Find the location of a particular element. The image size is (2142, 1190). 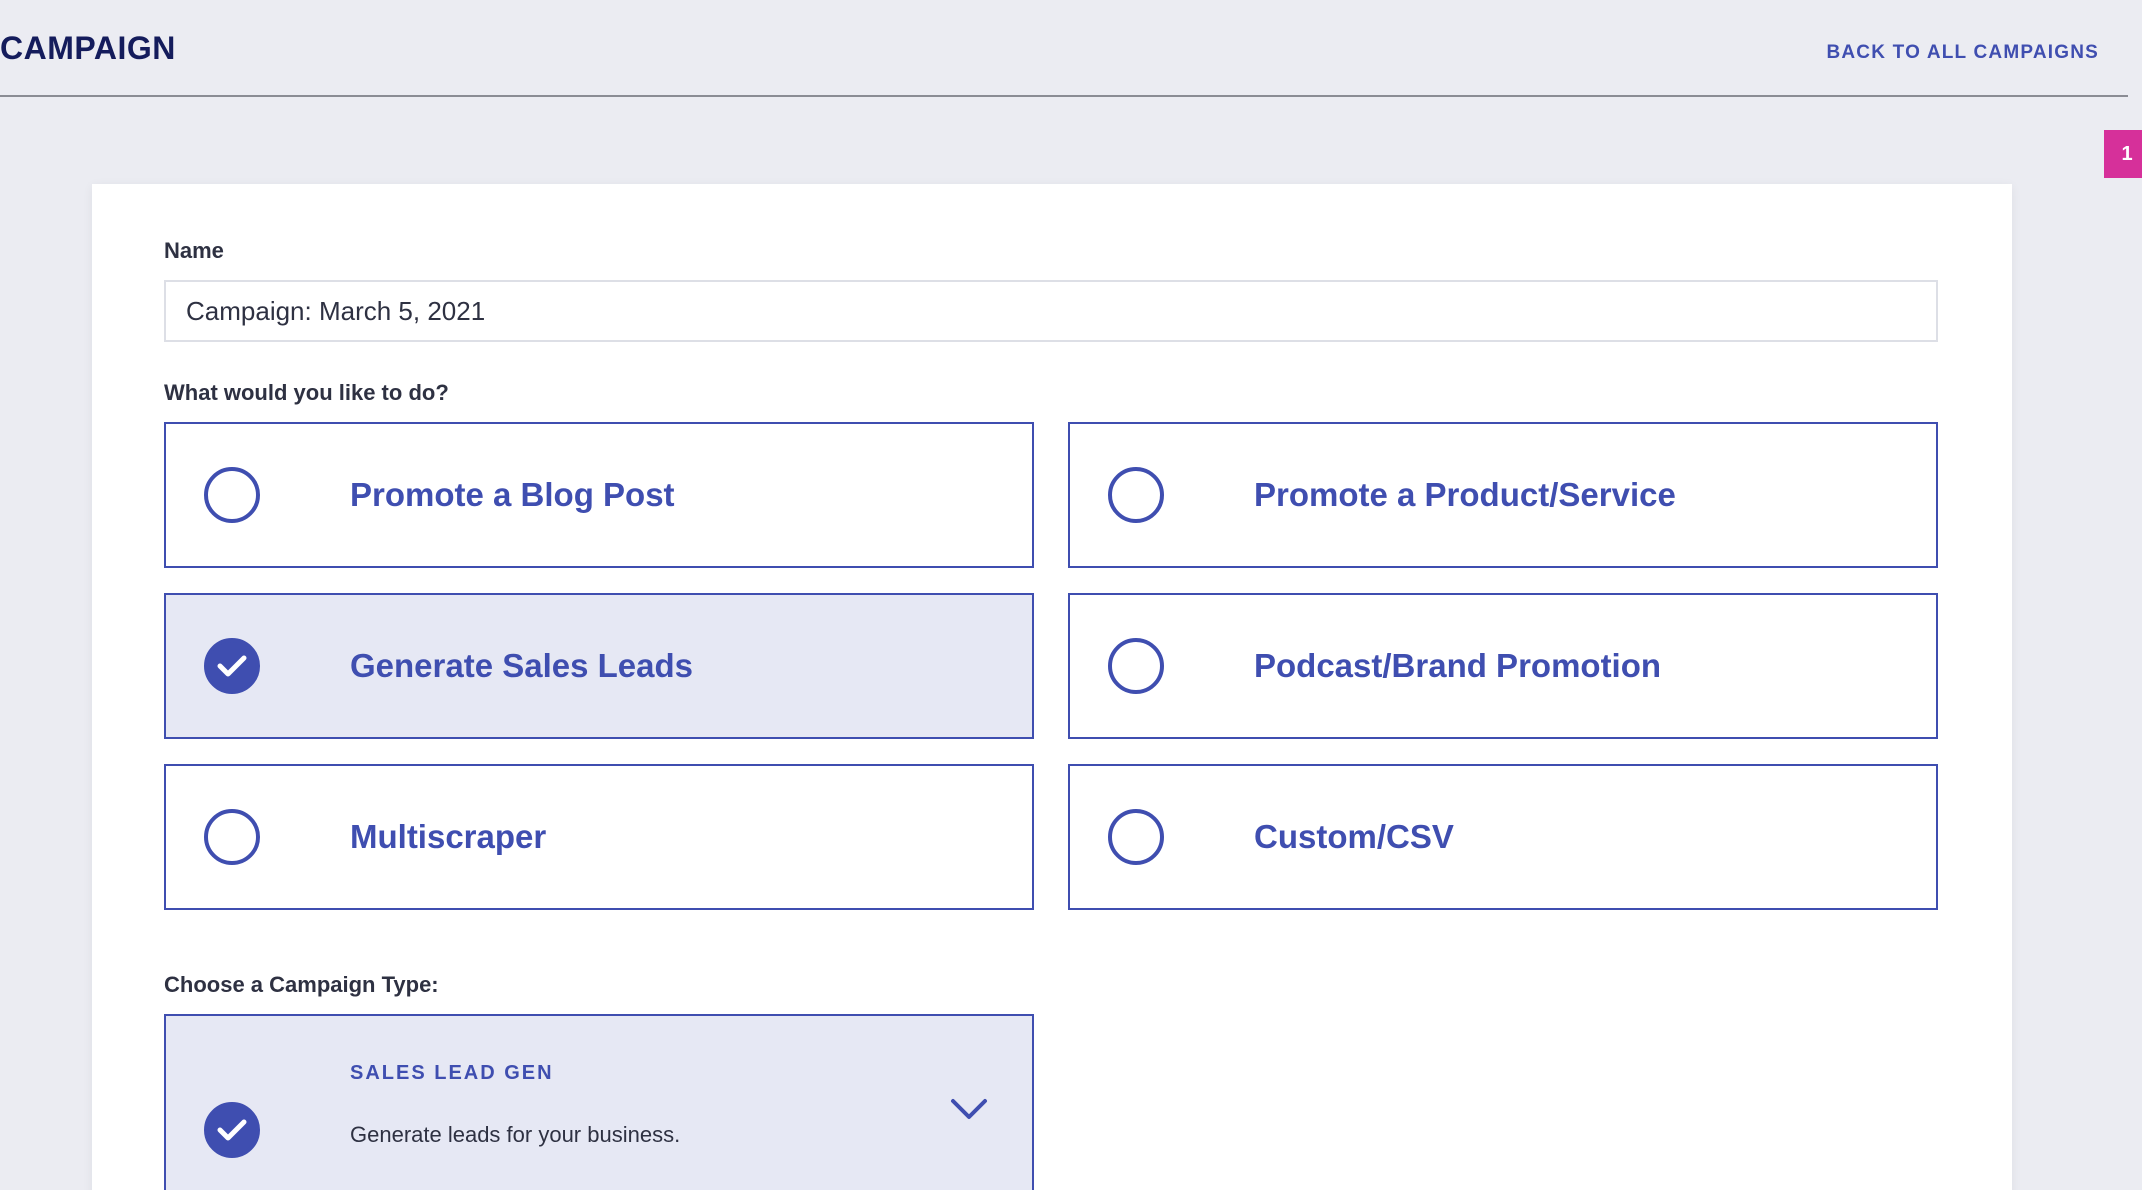

option-promote-blog-post: Promote a Blog Post is located at coordinates (599, 495).